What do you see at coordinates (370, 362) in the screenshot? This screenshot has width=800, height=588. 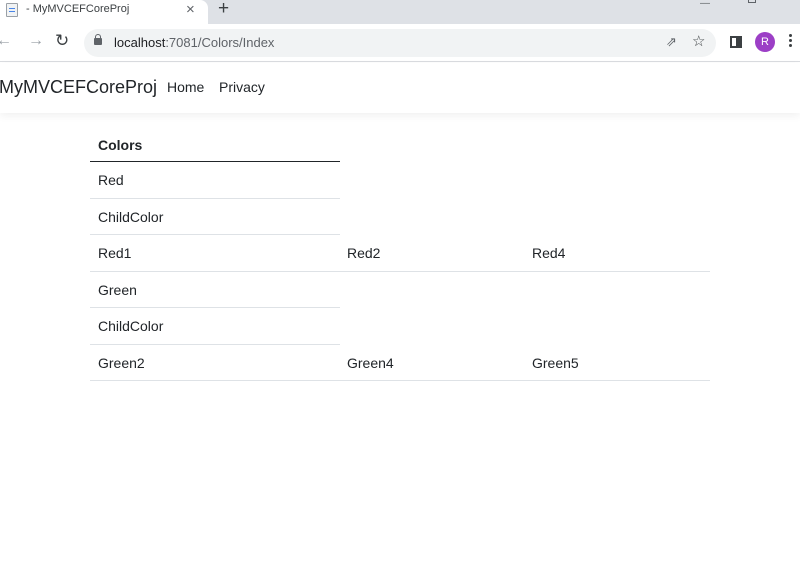 I see `table-cell: Green4` at bounding box center [370, 362].